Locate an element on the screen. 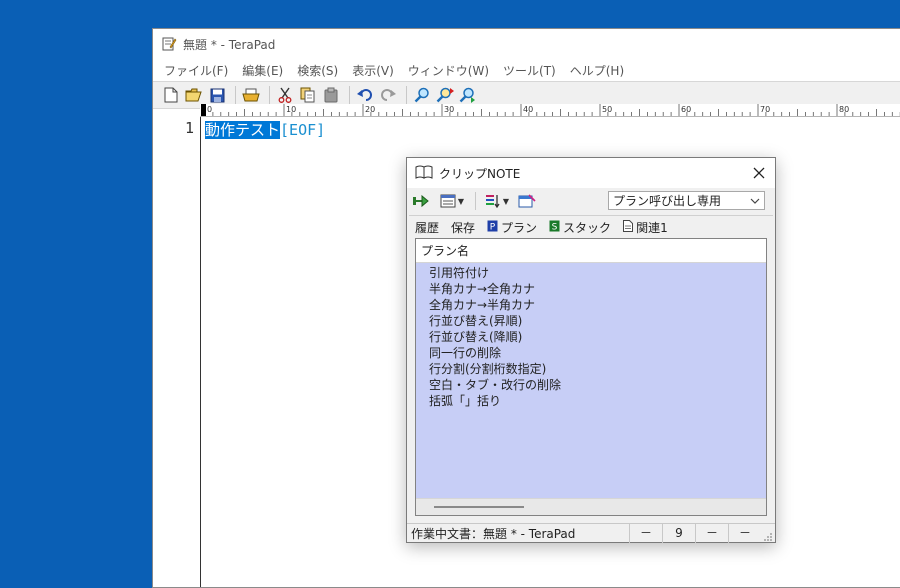 The image size is (900, 588). tab-related: 関連1 is located at coordinates (645, 227).